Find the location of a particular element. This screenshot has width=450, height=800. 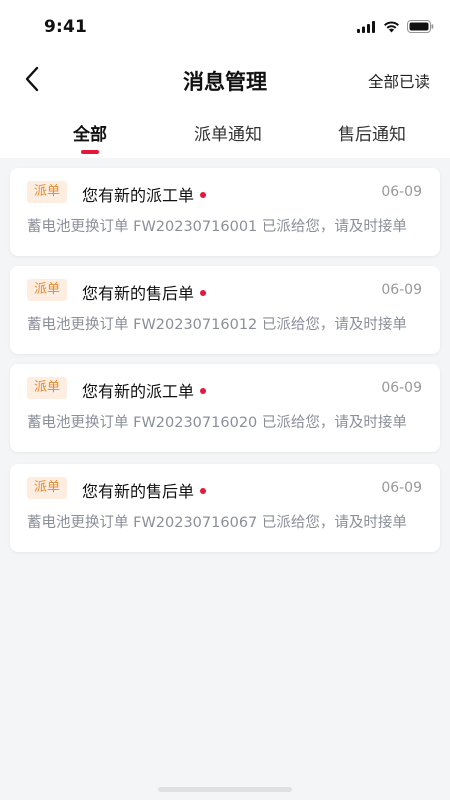

active-tab-indicator is located at coordinates (90, 152).